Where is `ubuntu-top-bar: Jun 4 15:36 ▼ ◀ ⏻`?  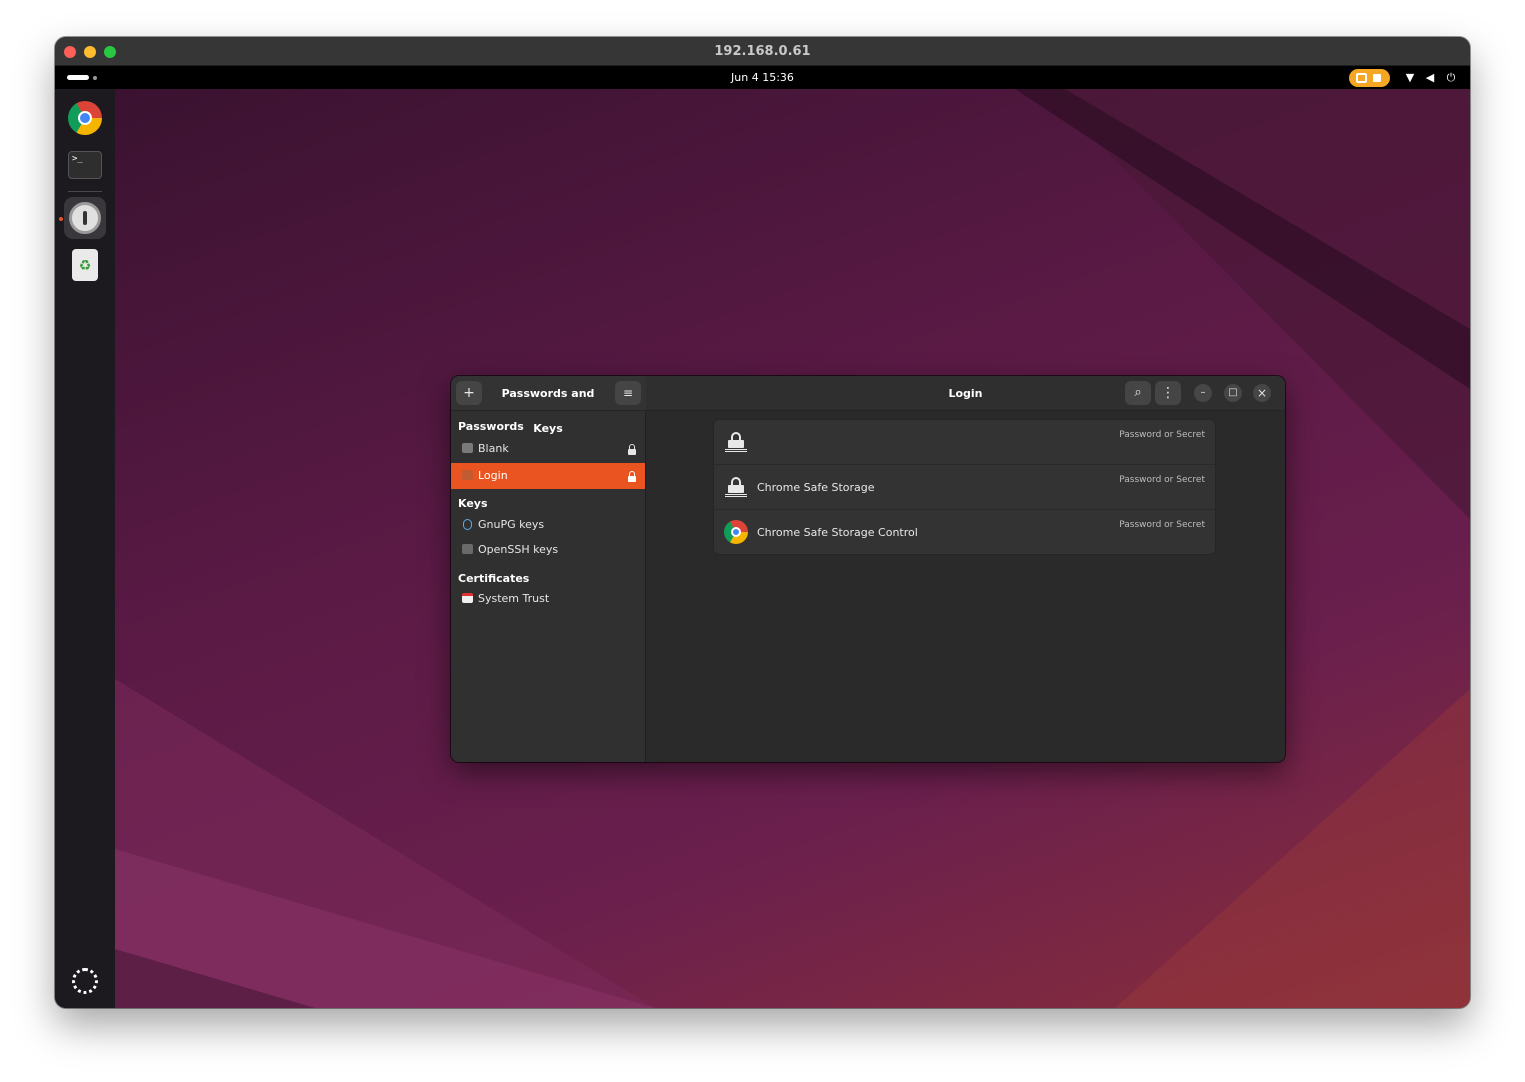
ubuntu-top-bar: Jun 4 15:36 ▼ ◀ ⏻ is located at coordinates (762, 77).